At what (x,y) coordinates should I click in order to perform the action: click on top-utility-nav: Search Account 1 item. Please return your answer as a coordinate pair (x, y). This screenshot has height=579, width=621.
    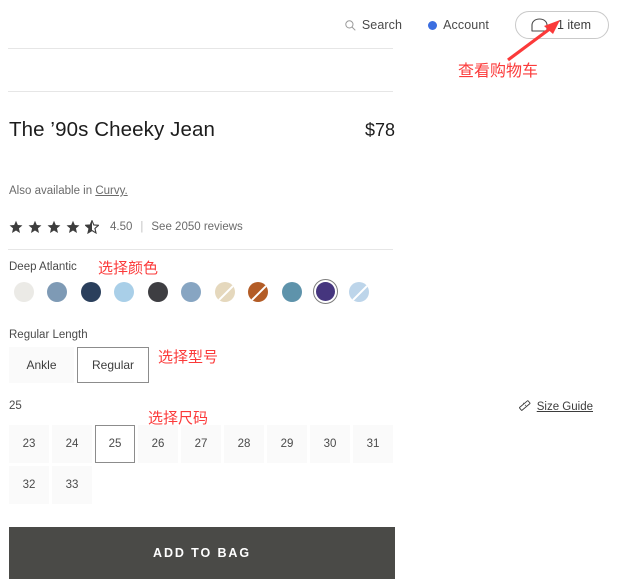
    Looking at the image, I should click on (477, 25).